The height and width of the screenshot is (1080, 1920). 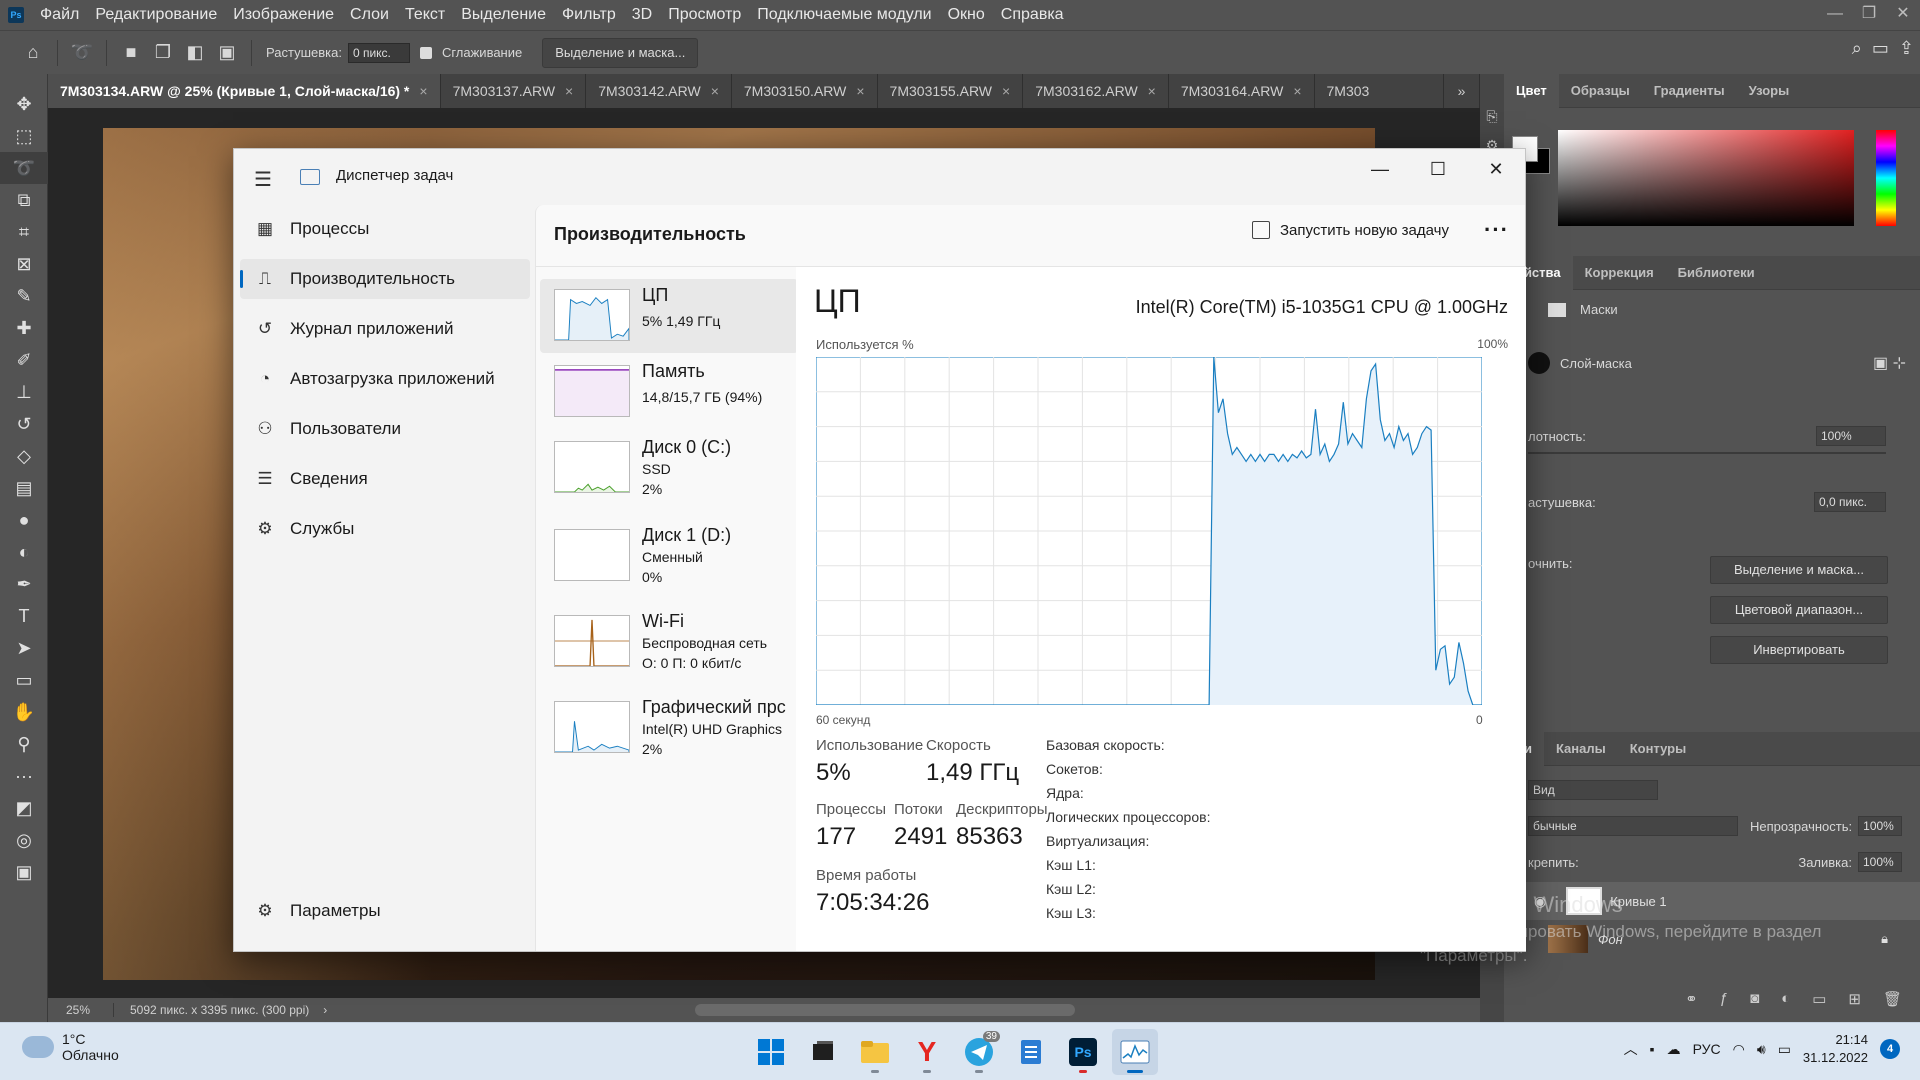 What do you see at coordinates (82, 53) in the screenshot?
I see `lasso-icon: ➰` at bounding box center [82, 53].